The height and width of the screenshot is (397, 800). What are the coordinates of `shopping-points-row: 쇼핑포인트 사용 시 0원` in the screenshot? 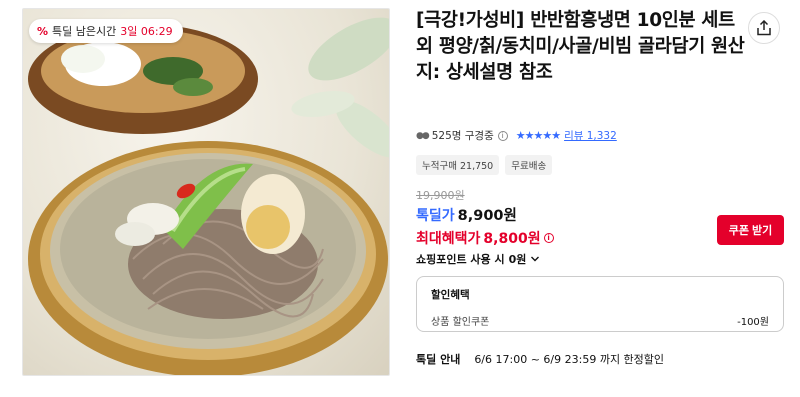 It's located at (478, 259).